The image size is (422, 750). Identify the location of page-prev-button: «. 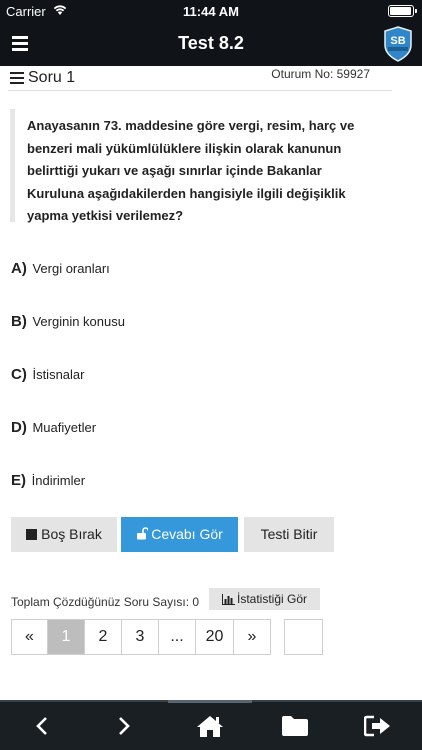
(29, 637).